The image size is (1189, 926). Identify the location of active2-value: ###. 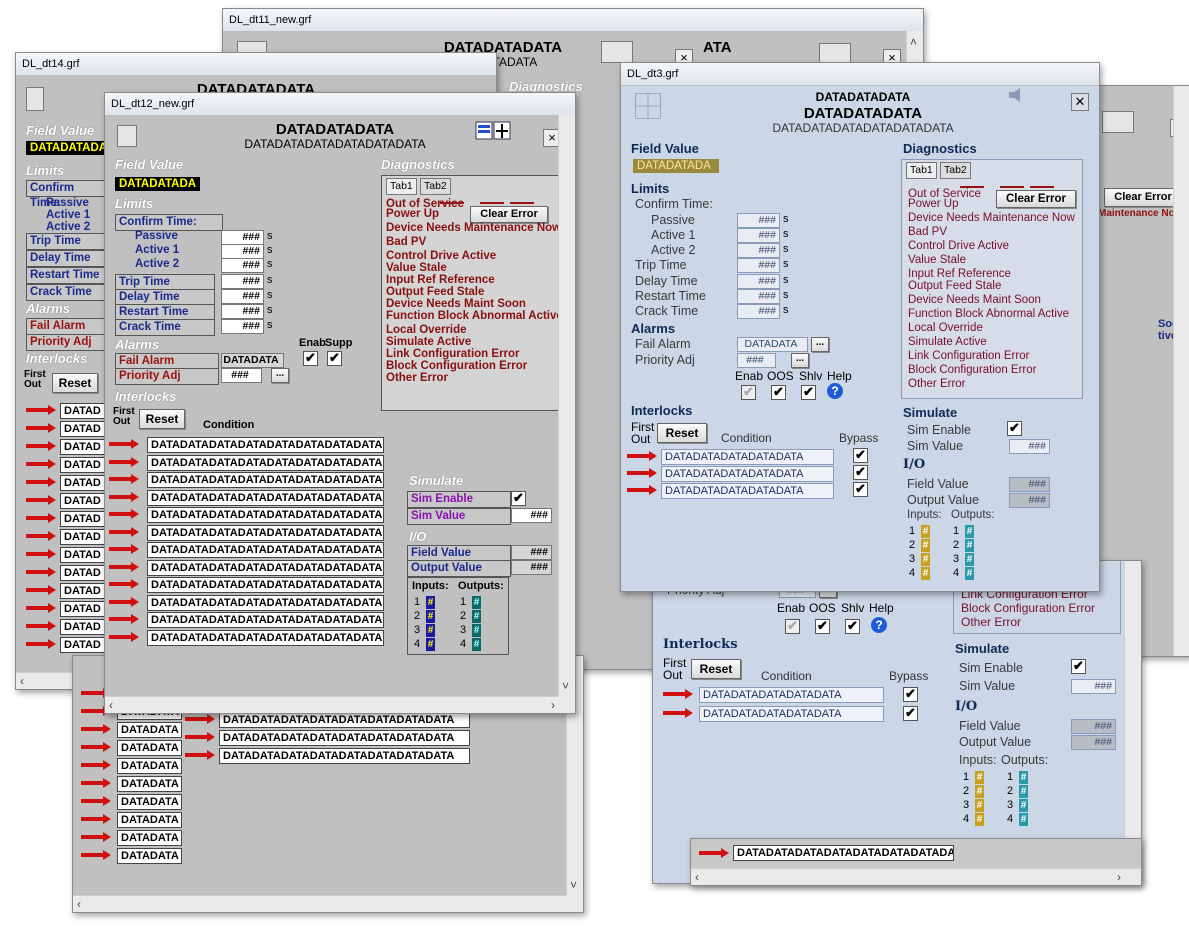
(242, 265).